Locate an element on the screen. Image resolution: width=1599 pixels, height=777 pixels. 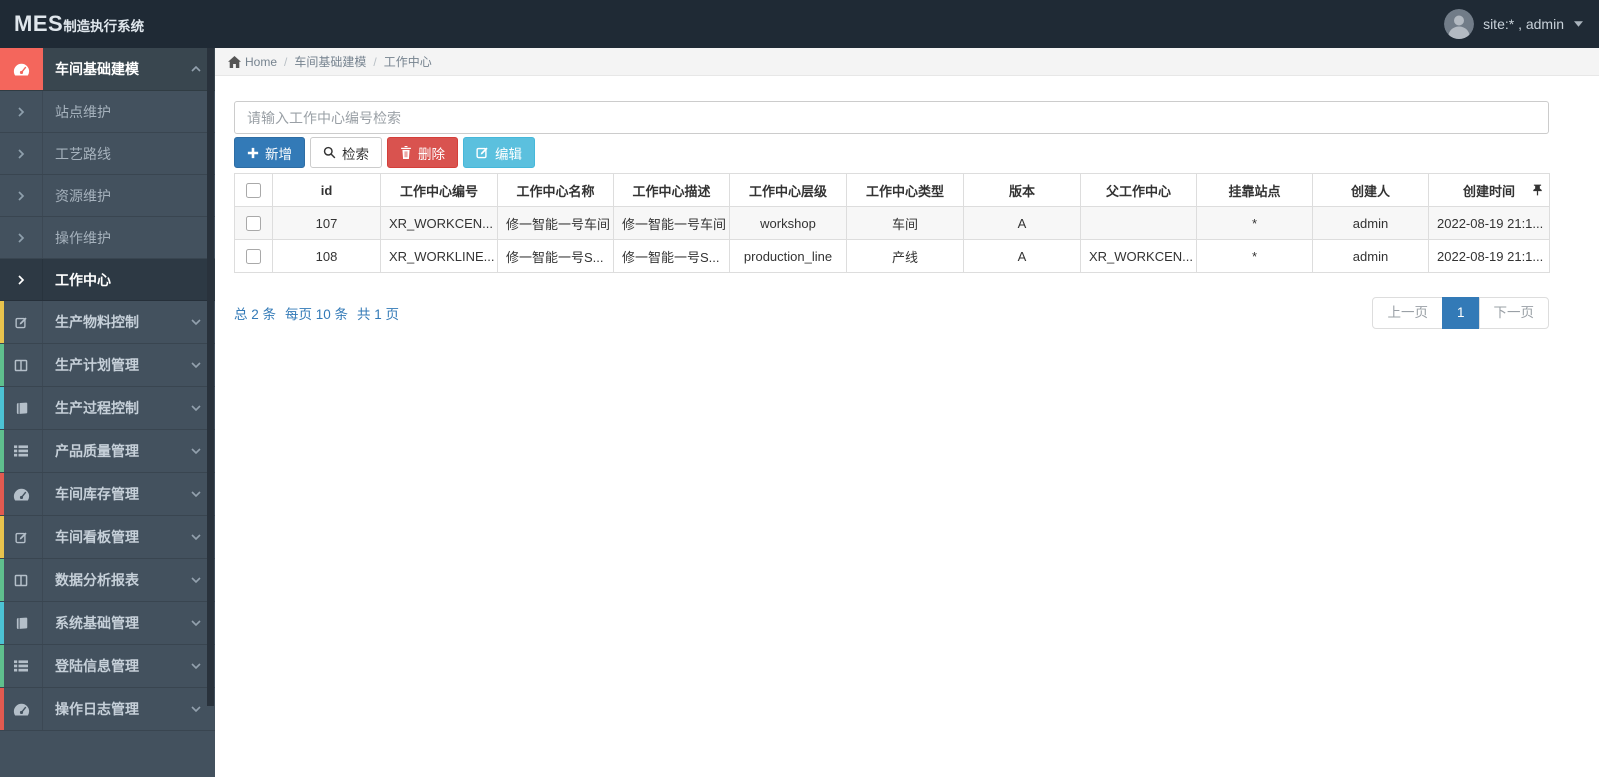
search-button-label: 检索 is located at coordinates (355, 154).